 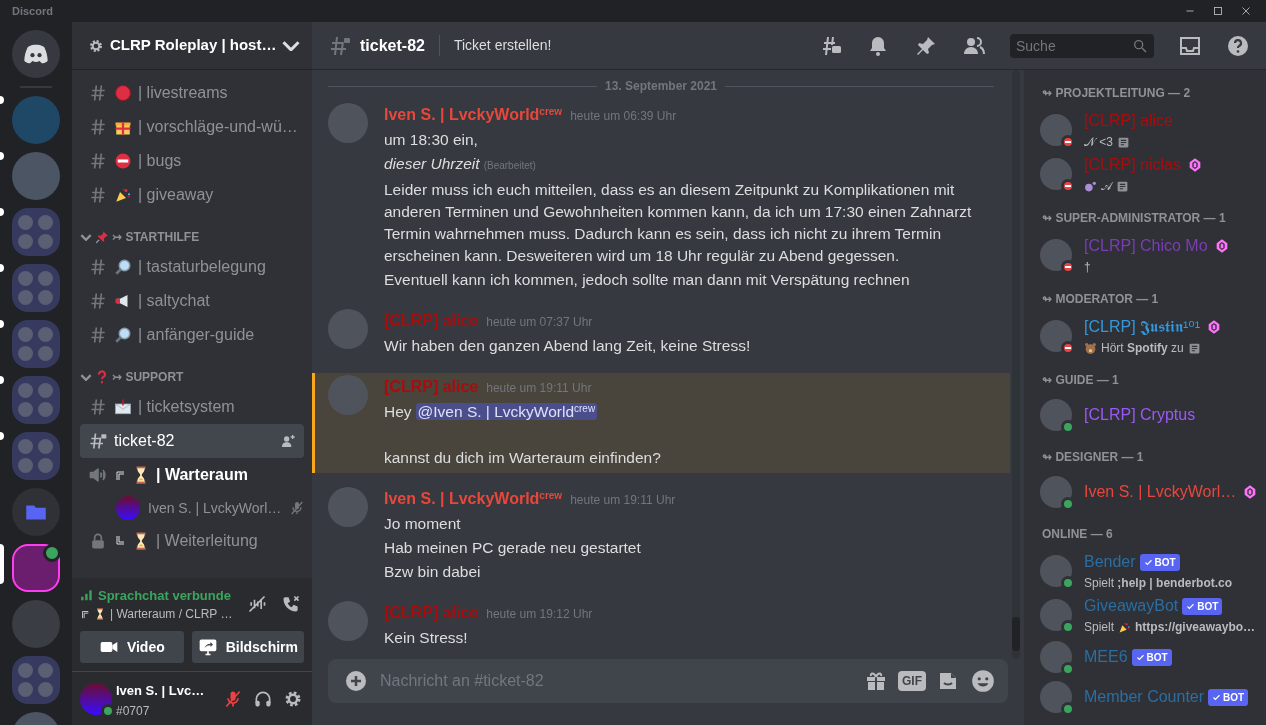 What do you see at coordinates (156, 237) in the screenshot?
I see `category-name: ↣ STARTHILFE` at bounding box center [156, 237].